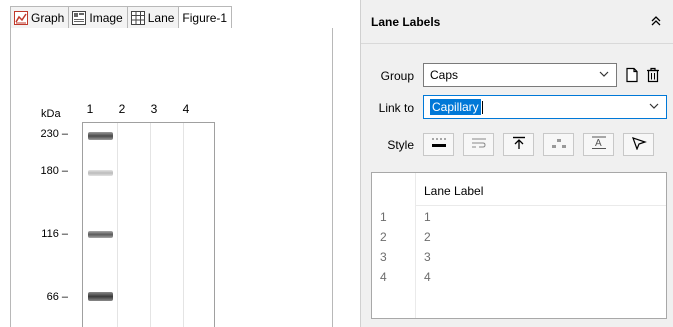 The height and width of the screenshot is (327, 673). I want to click on style-wrap-icon, so click(479, 144).